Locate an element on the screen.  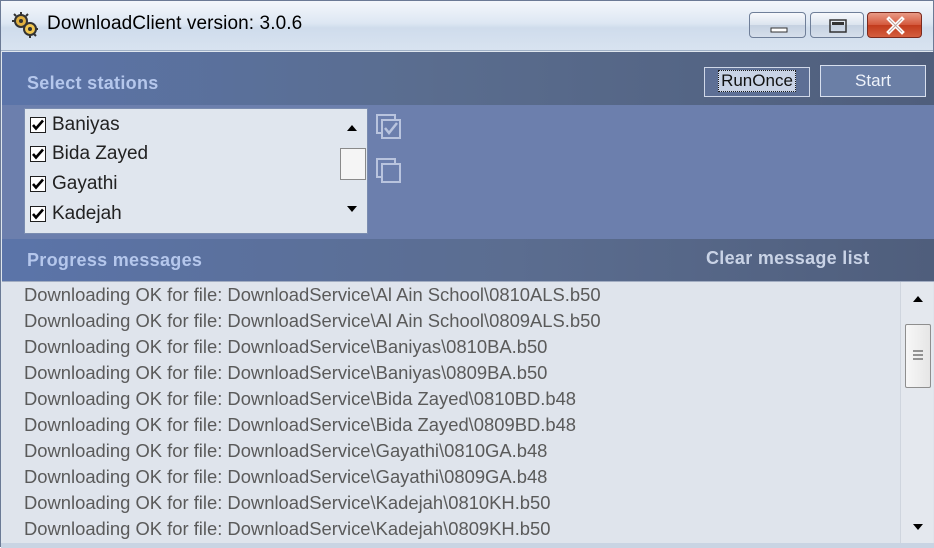
station-list-scrollbar is located at coordinates (352, 171).